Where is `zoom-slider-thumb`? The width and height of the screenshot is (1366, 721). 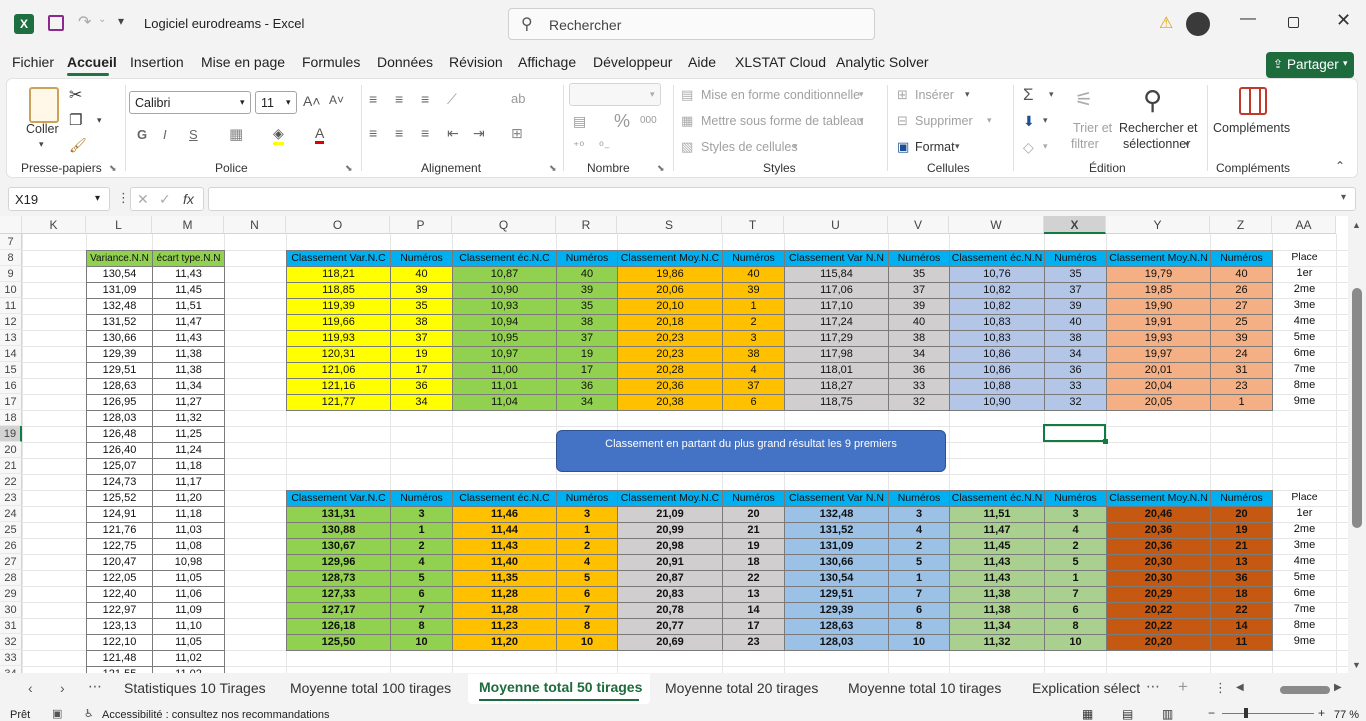 zoom-slider-thumb is located at coordinates (1246, 713).